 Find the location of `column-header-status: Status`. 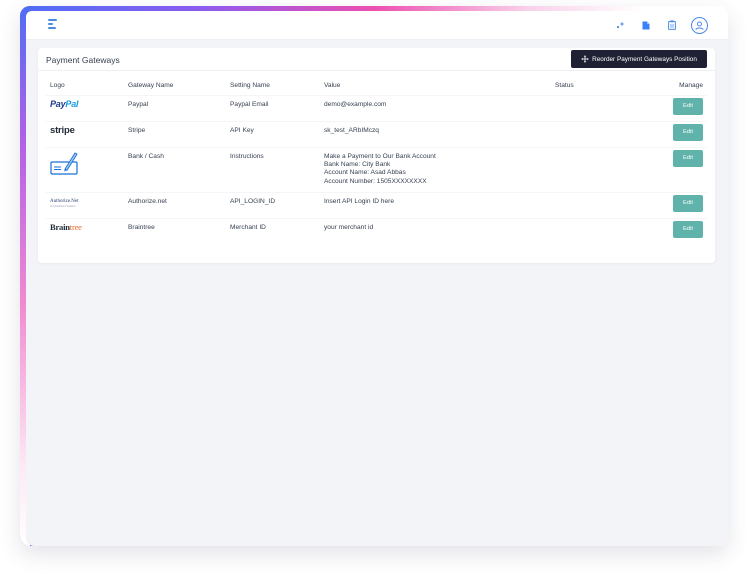

column-header-status: Status is located at coordinates (564, 85).